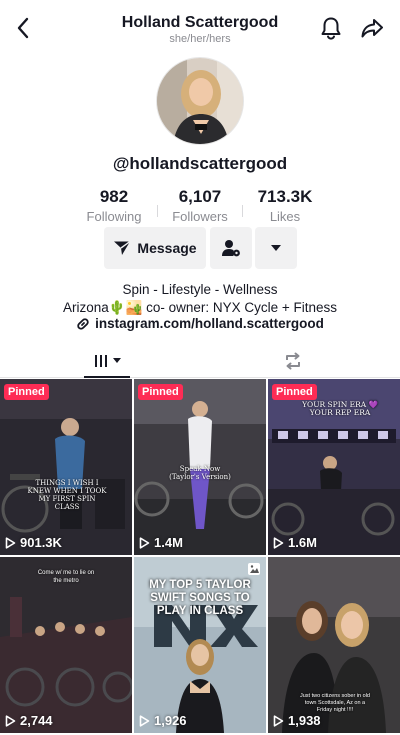 This screenshot has height=735, width=400. I want to click on view-count-value: 2,744, so click(36, 720).